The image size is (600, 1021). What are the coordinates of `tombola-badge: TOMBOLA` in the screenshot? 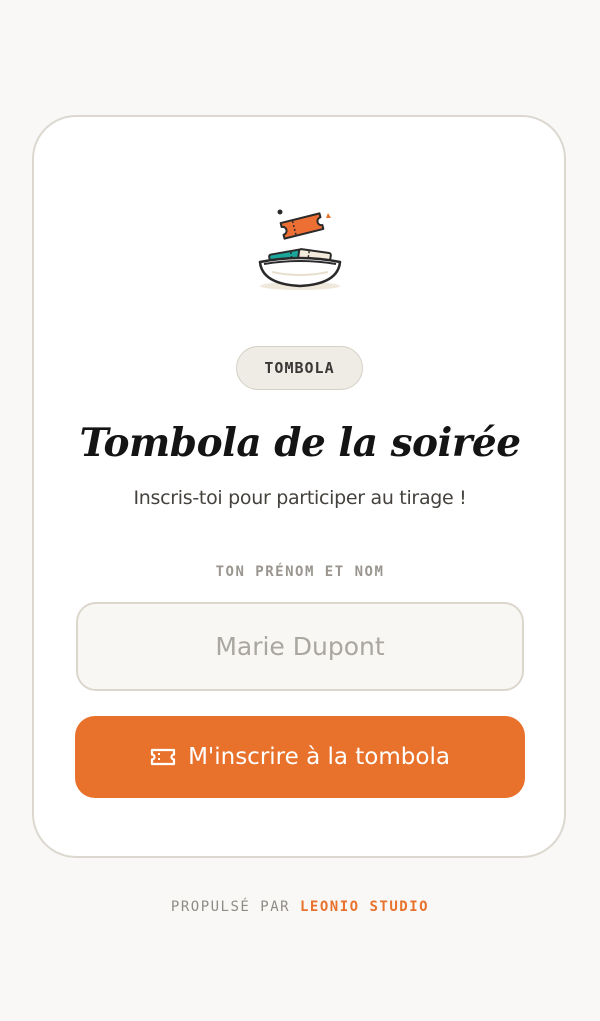 It's located at (299, 368).